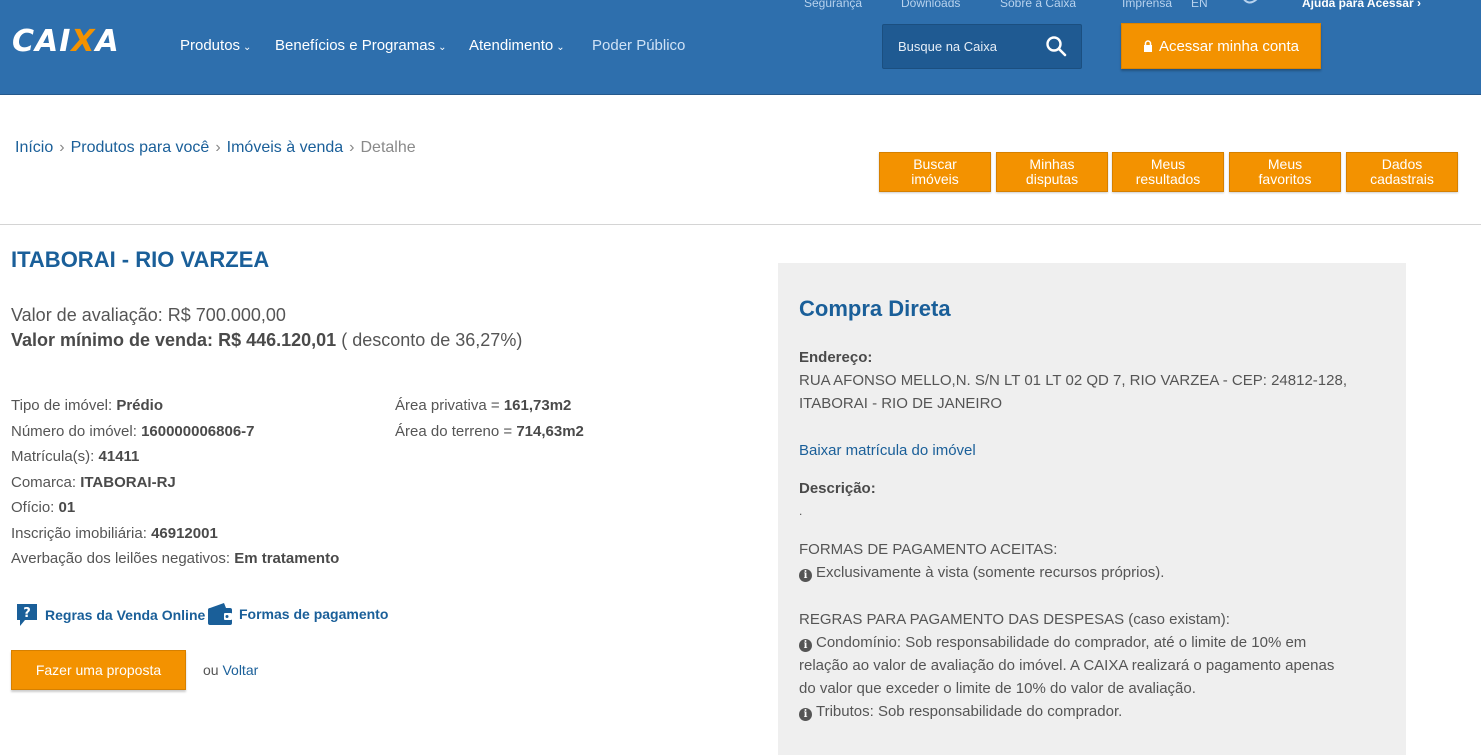 Image resolution: width=1481 pixels, height=755 pixels. I want to click on login-button: Acessar minha conta, so click(1221, 46).